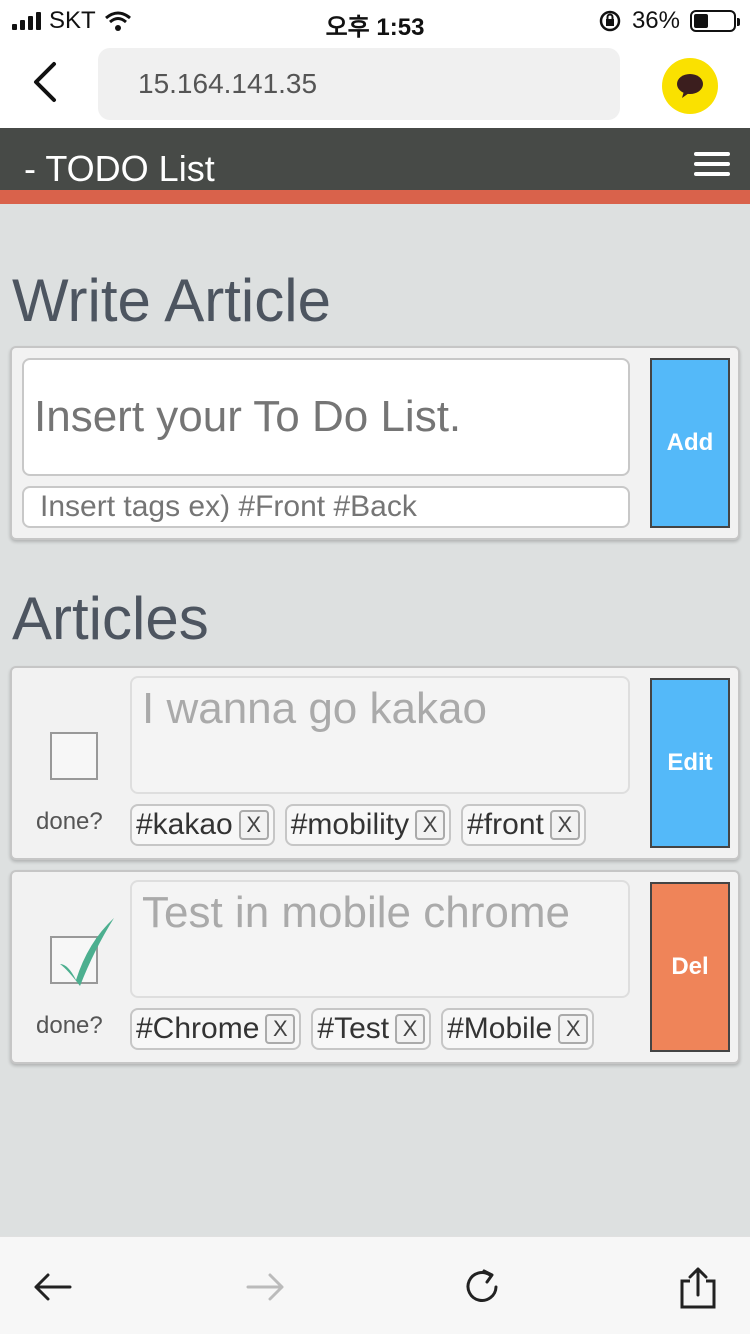 The image size is (750, 1334). I want to click on status-right: 36%, so click(669, 21).